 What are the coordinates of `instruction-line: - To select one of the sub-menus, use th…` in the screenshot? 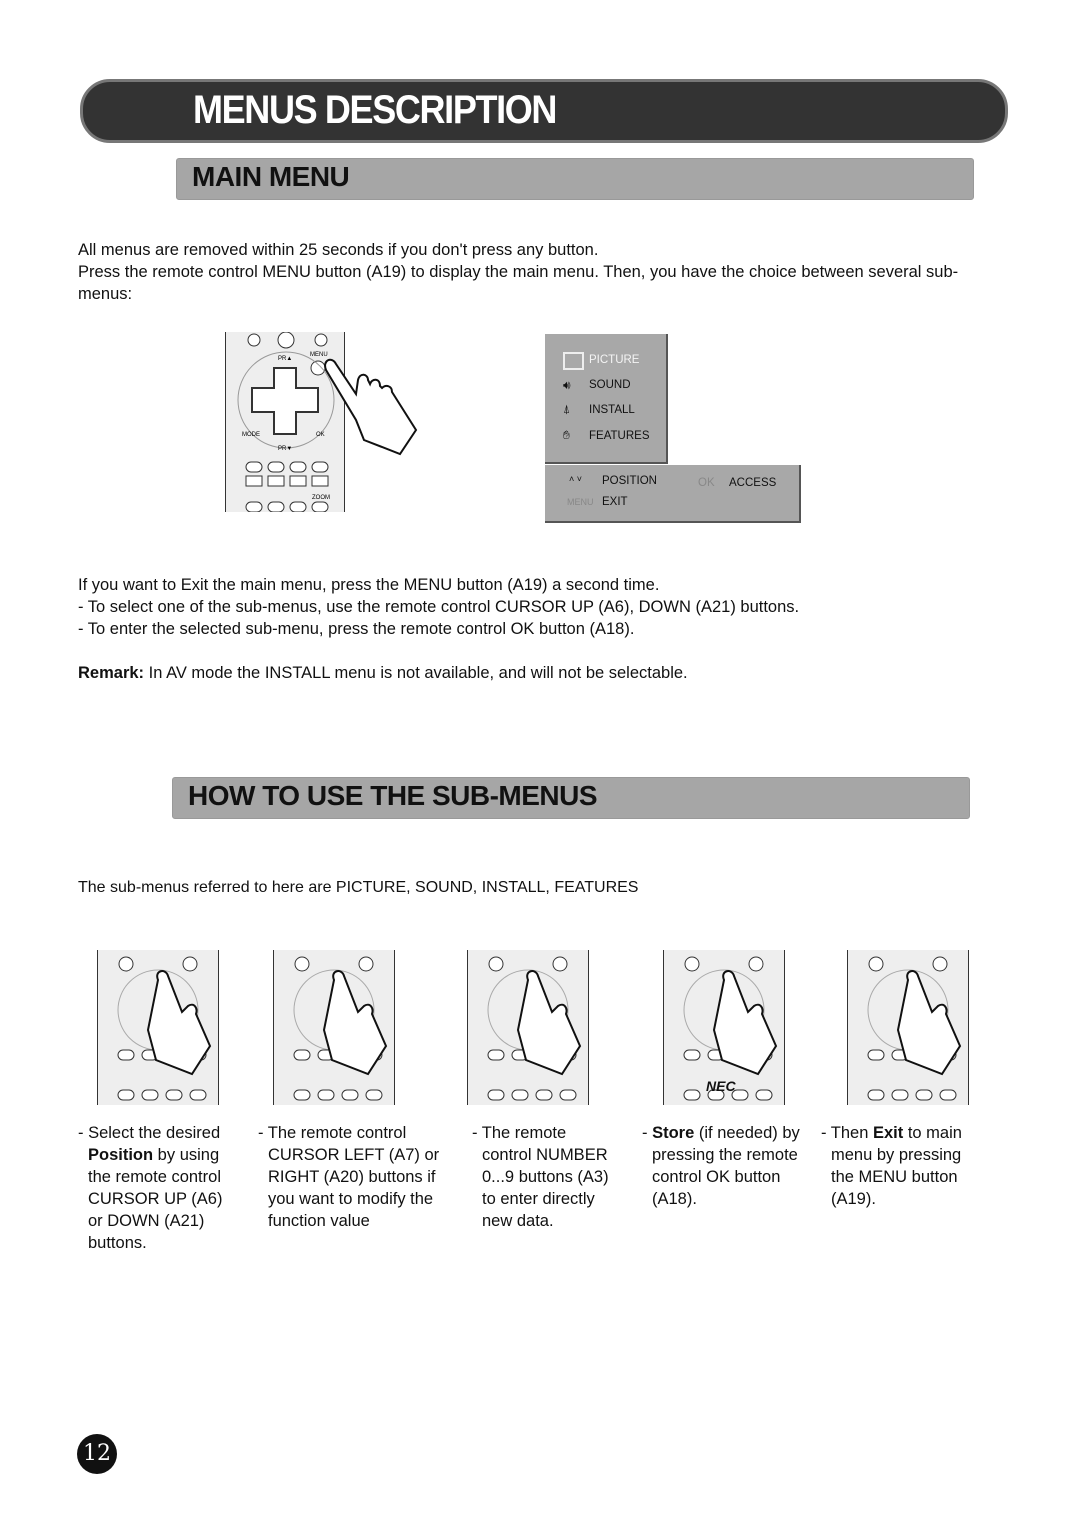 It's located at (439, 607).